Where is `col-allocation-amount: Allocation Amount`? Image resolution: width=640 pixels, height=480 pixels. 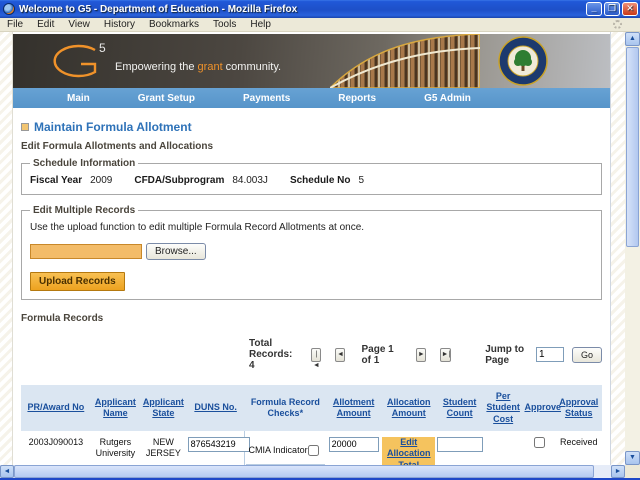
col-allocation-amount: Allocation Amount is located at coordinates (409, 407).